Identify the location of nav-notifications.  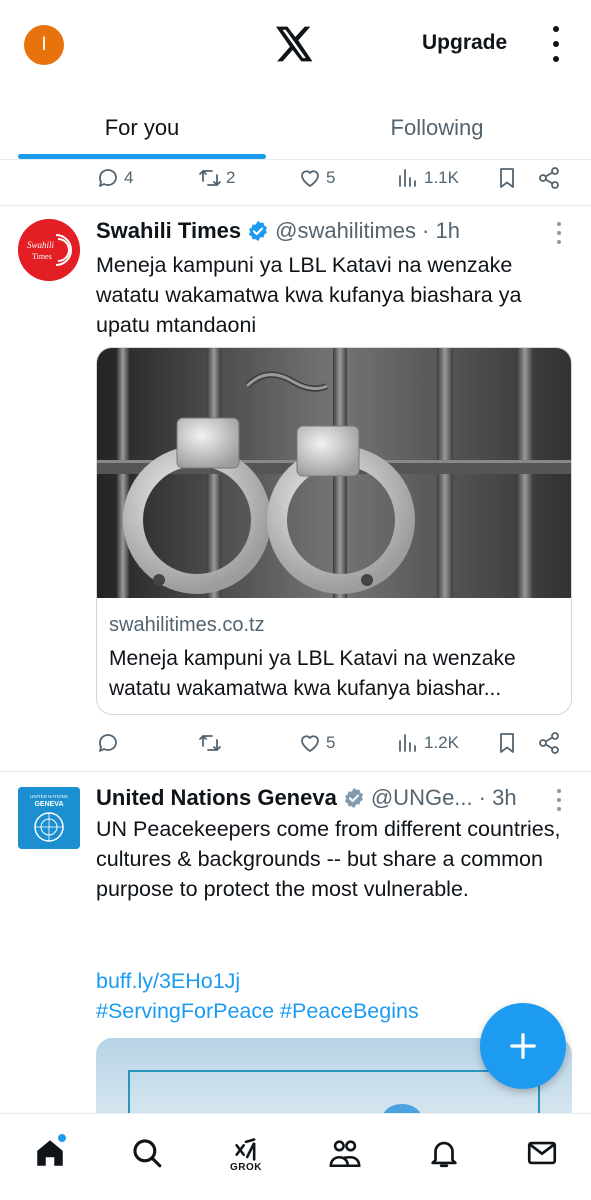
(444, 1158).